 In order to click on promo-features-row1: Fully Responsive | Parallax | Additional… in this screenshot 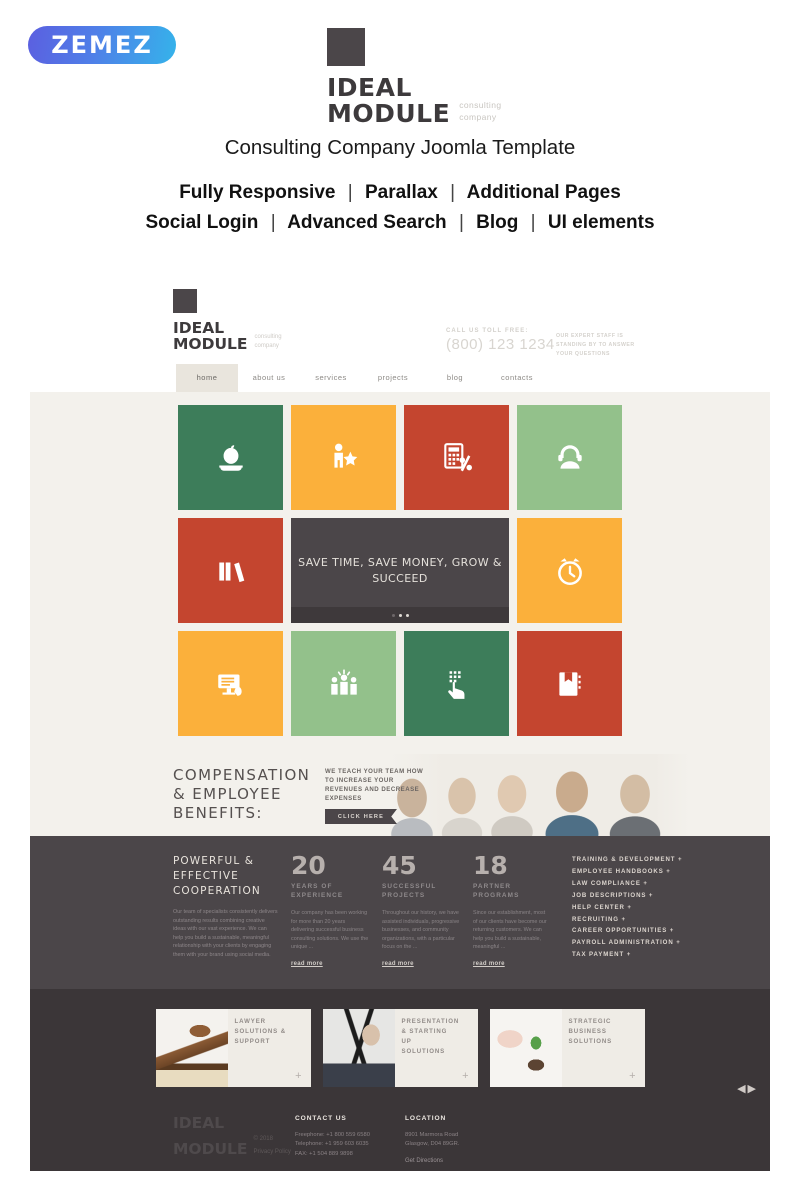, I will do `click(400, 193)`.